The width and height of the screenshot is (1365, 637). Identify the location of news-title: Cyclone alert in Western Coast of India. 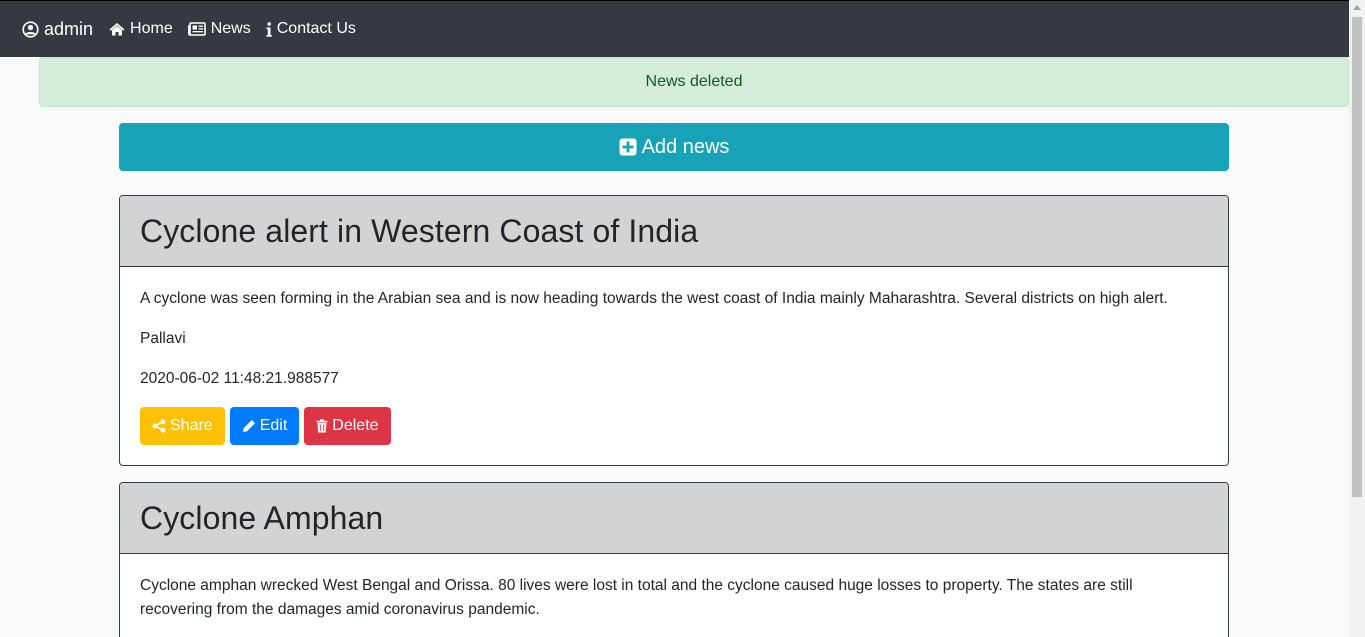
(419, 230).